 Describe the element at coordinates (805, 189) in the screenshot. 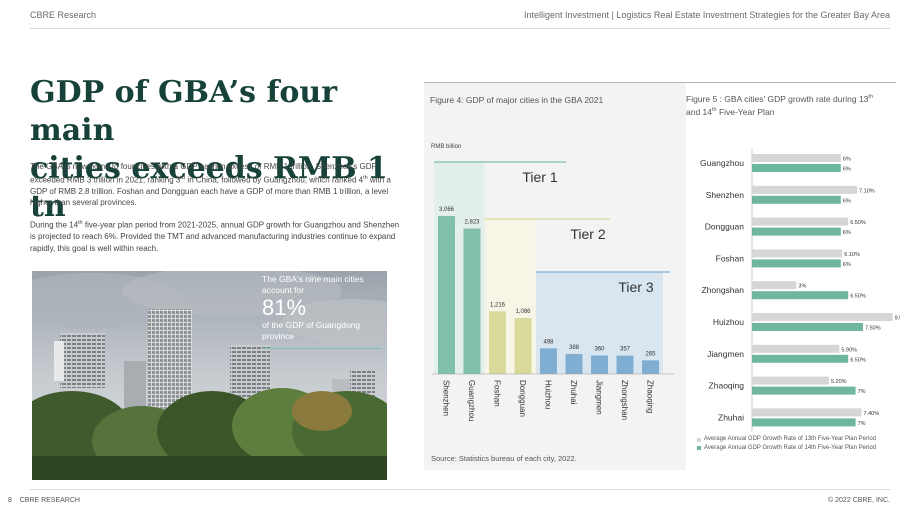

I see `bar-shenzhen-13th` at that location.